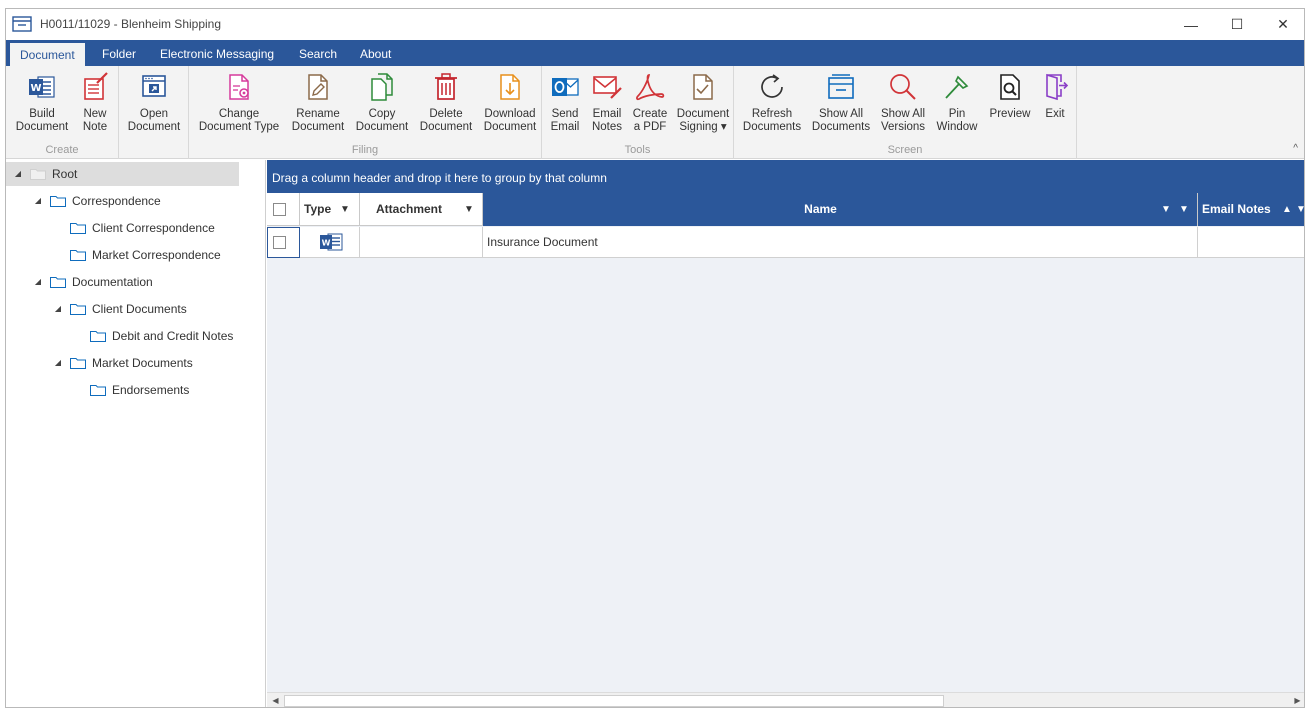 This screenshot has width=1310, height=711. What do you see at coordinates (42, 87) in the screenshot?
I see `word-icon: W` at bounding box center [42, 87].